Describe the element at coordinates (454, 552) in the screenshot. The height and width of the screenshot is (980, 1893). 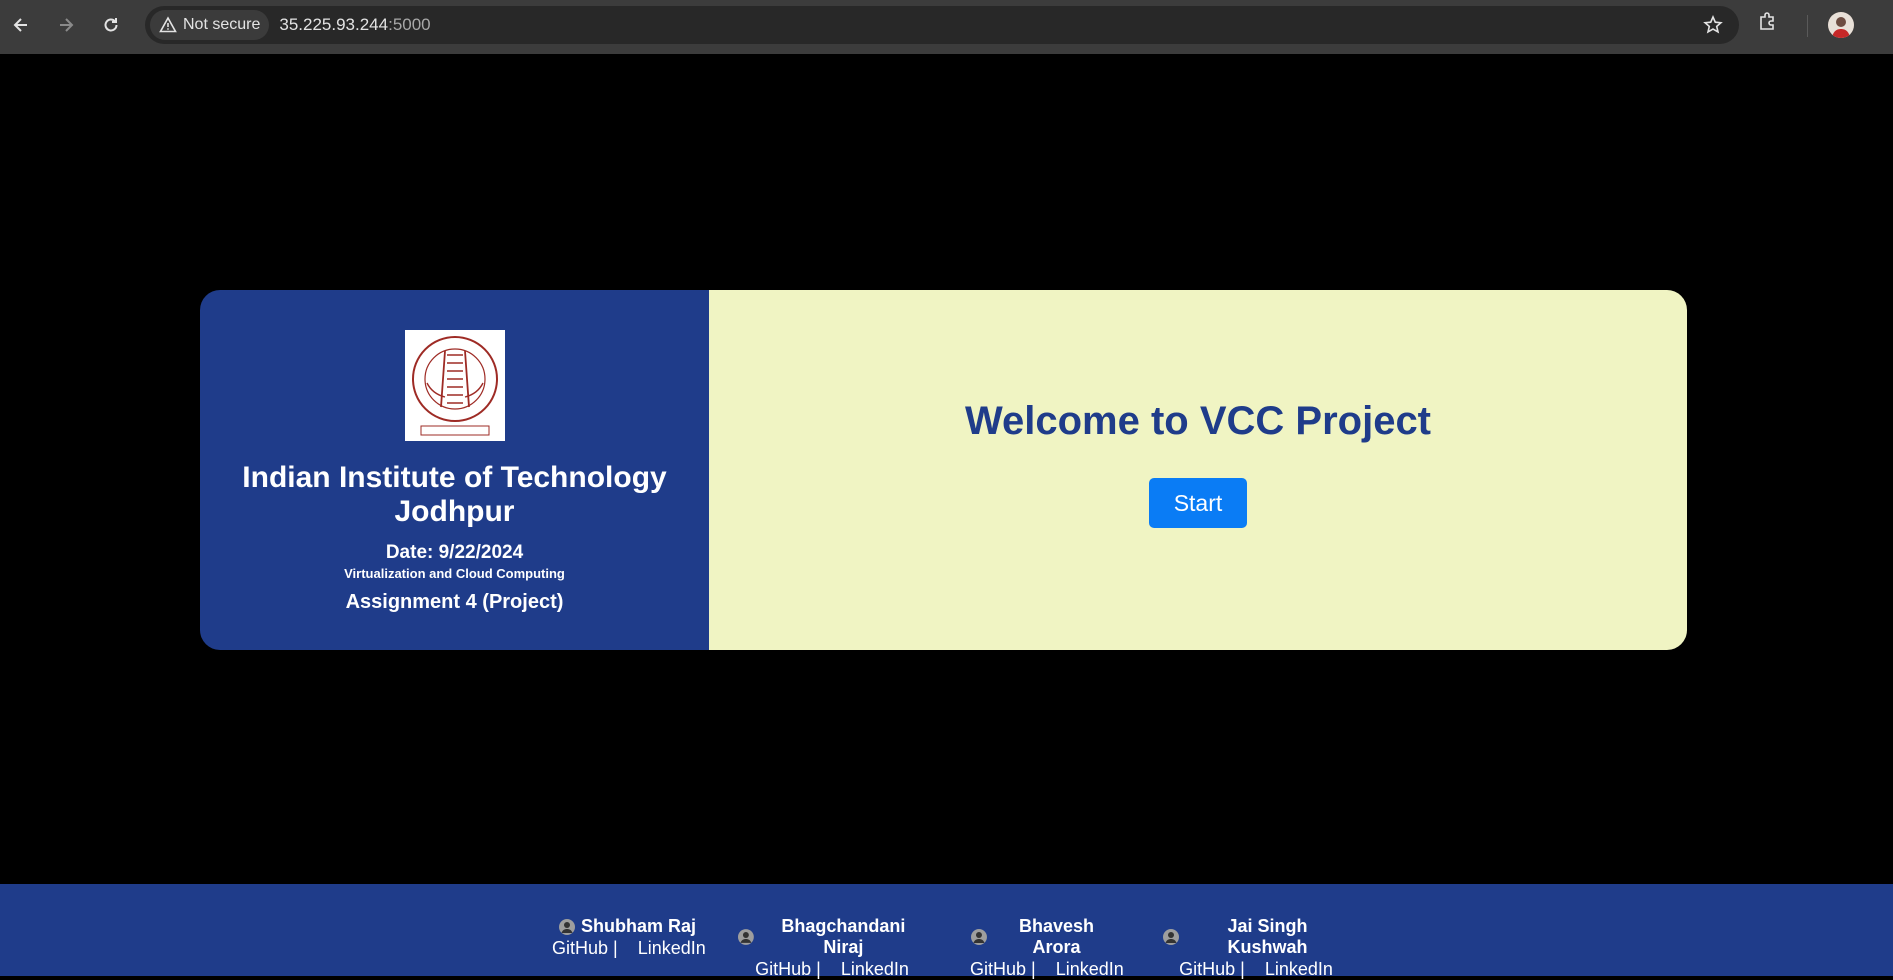
I see `date-text: Date: 9/22/2024` at that location.